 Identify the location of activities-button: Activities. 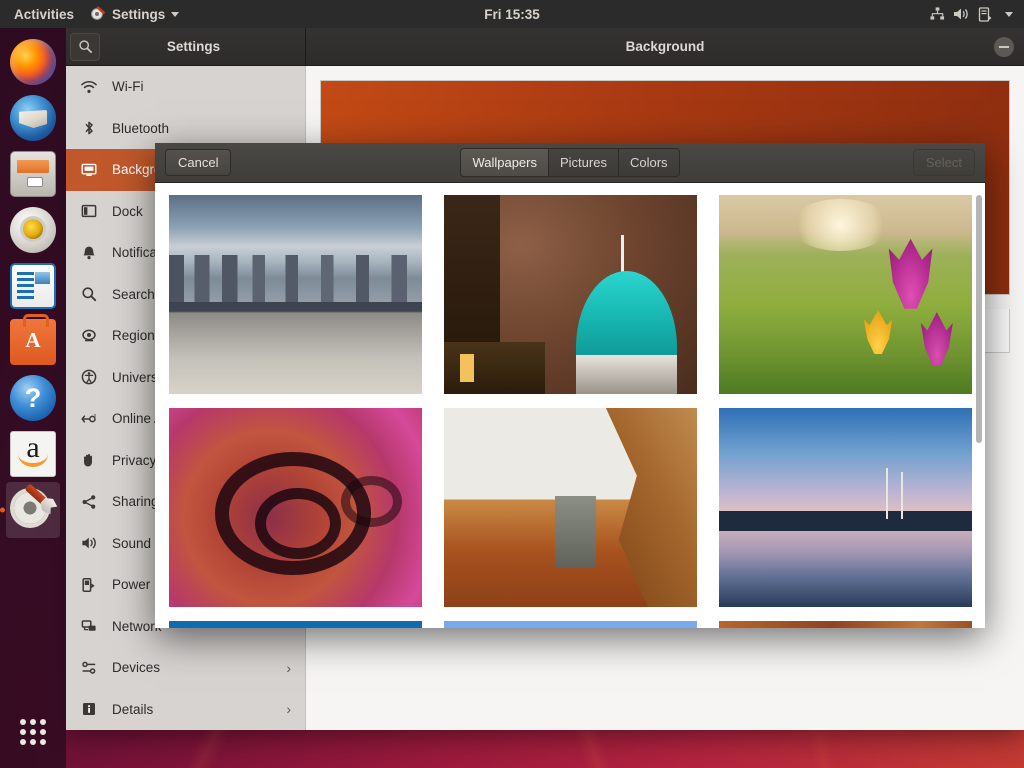
(44, 14).